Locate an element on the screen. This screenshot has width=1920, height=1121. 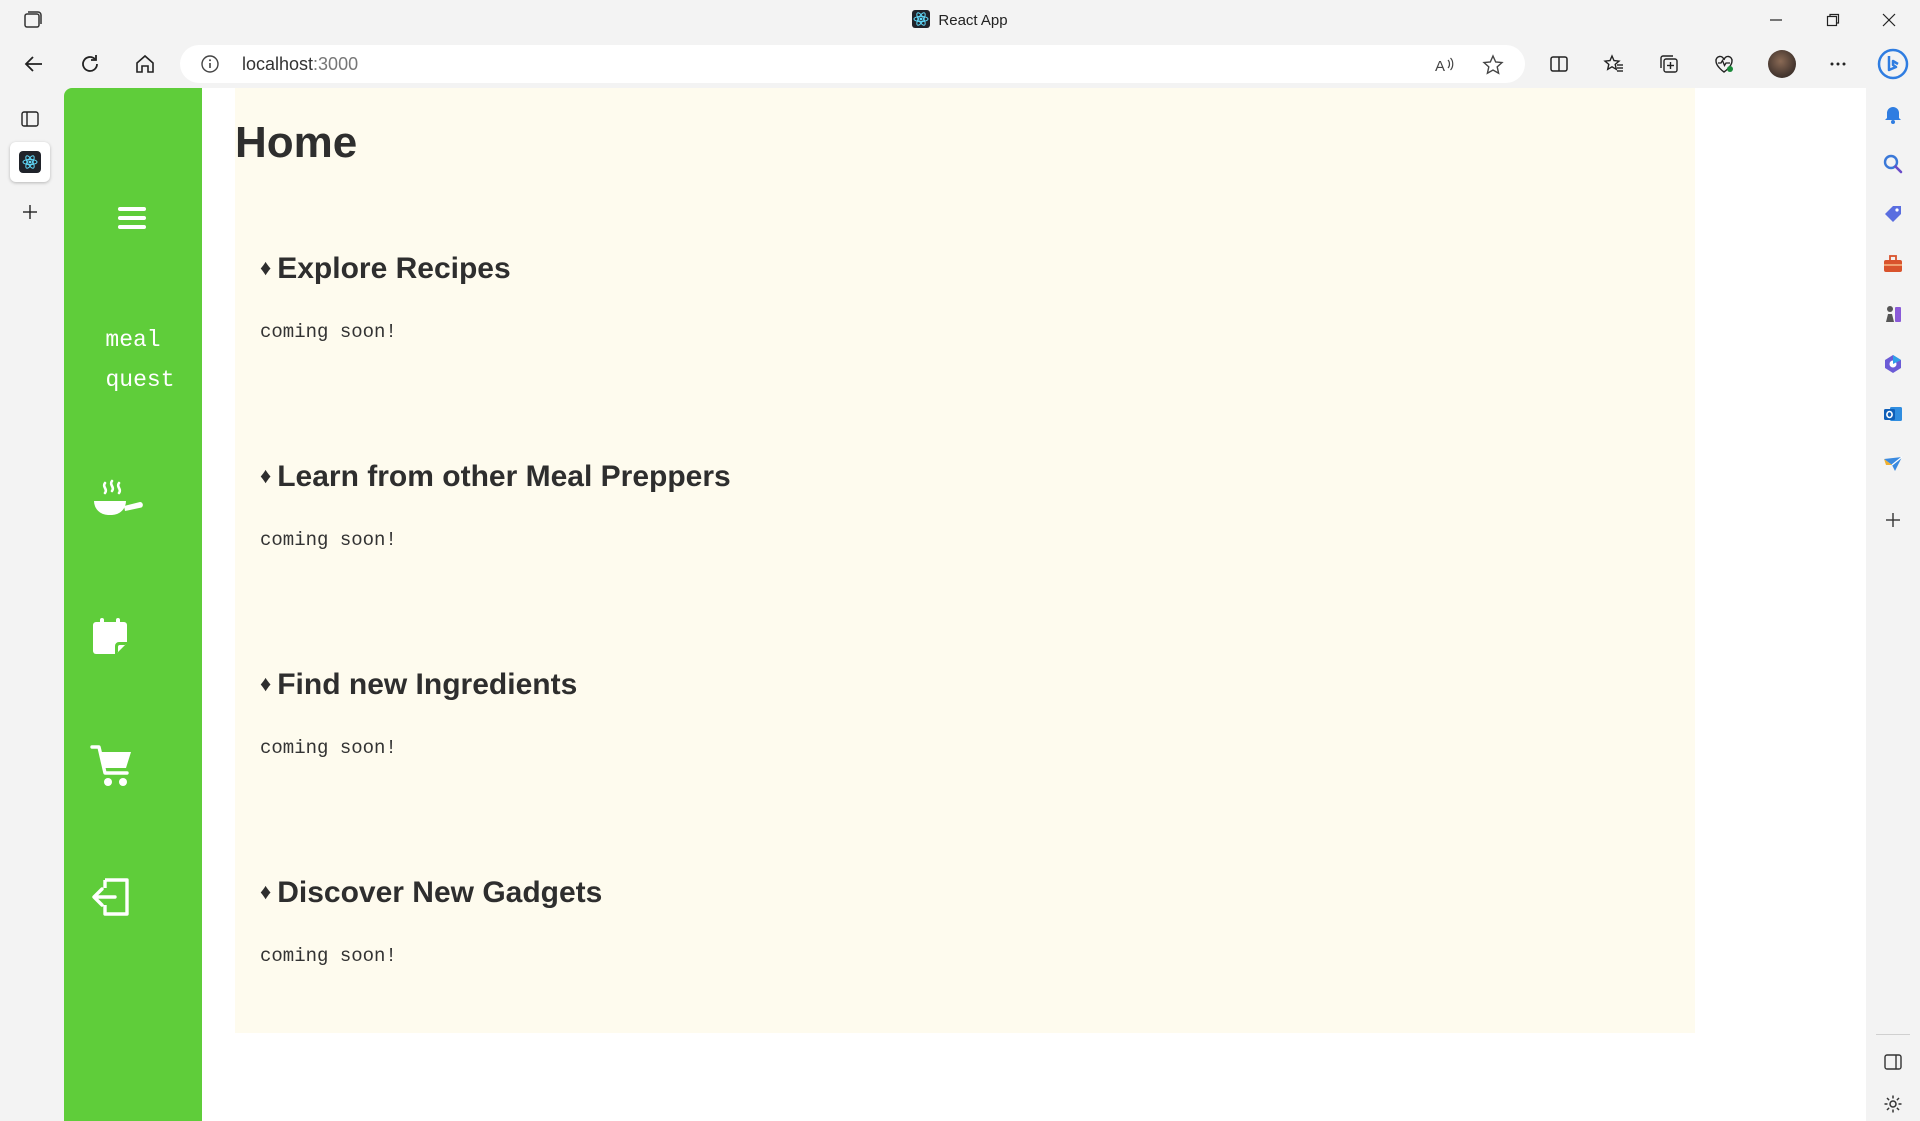
home-button is located at coordinates (145, 64).